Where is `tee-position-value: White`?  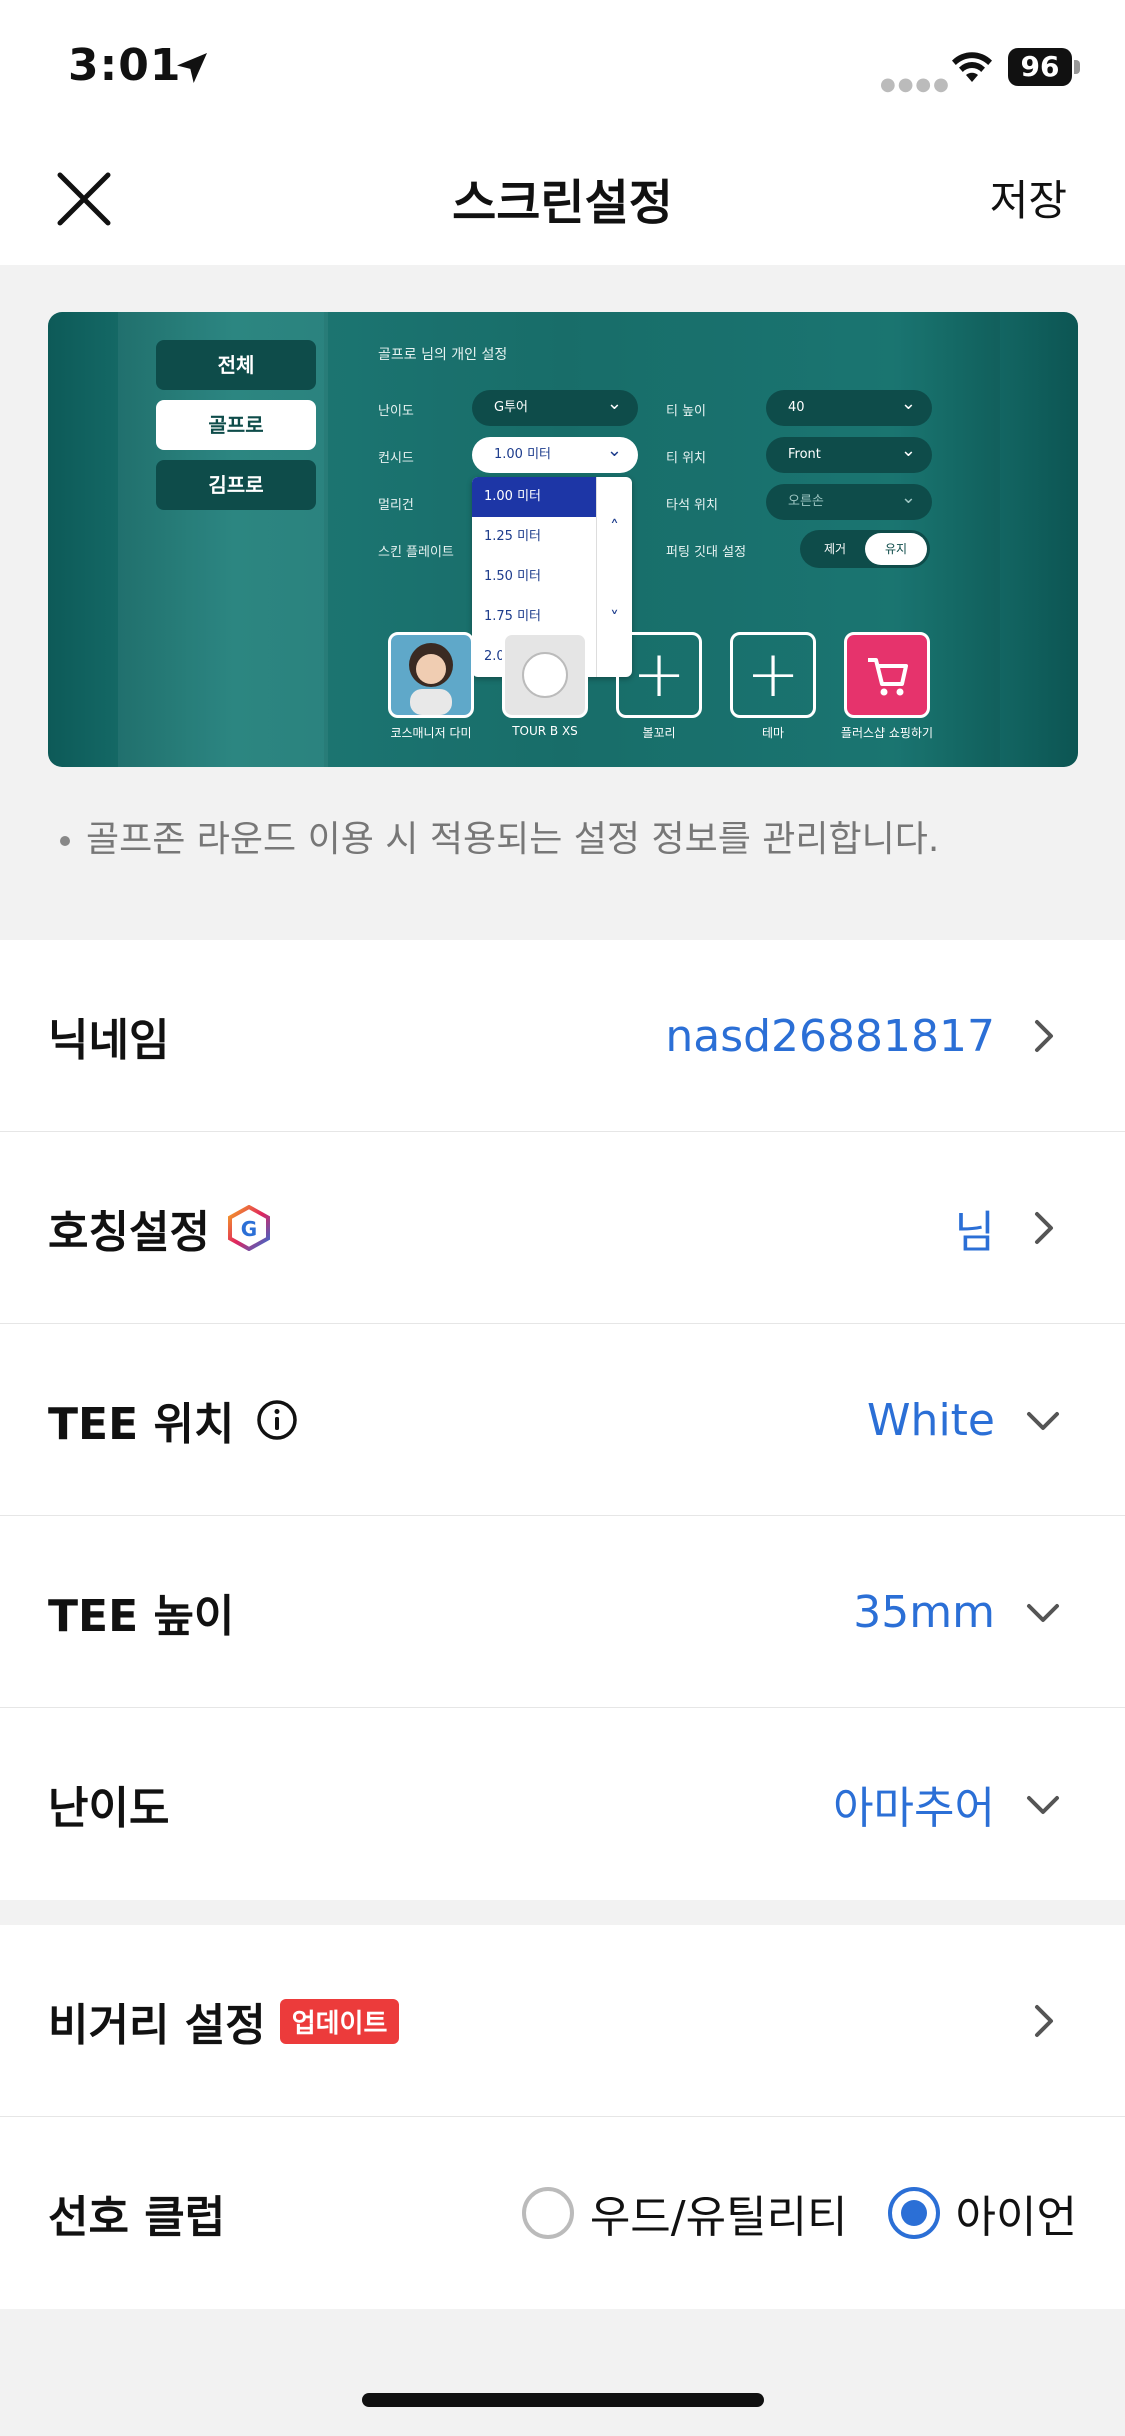 tee-position-value: White is located at coordinates (931, 1420).